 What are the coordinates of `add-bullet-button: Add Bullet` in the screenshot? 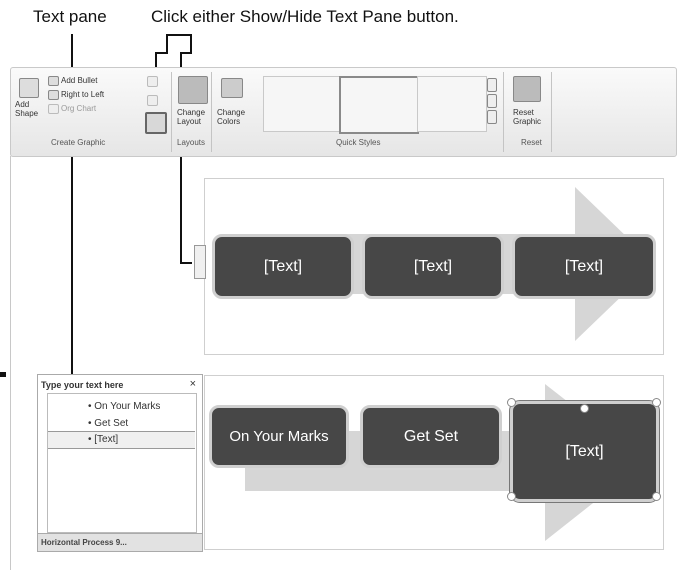 It's located at (79, 80).